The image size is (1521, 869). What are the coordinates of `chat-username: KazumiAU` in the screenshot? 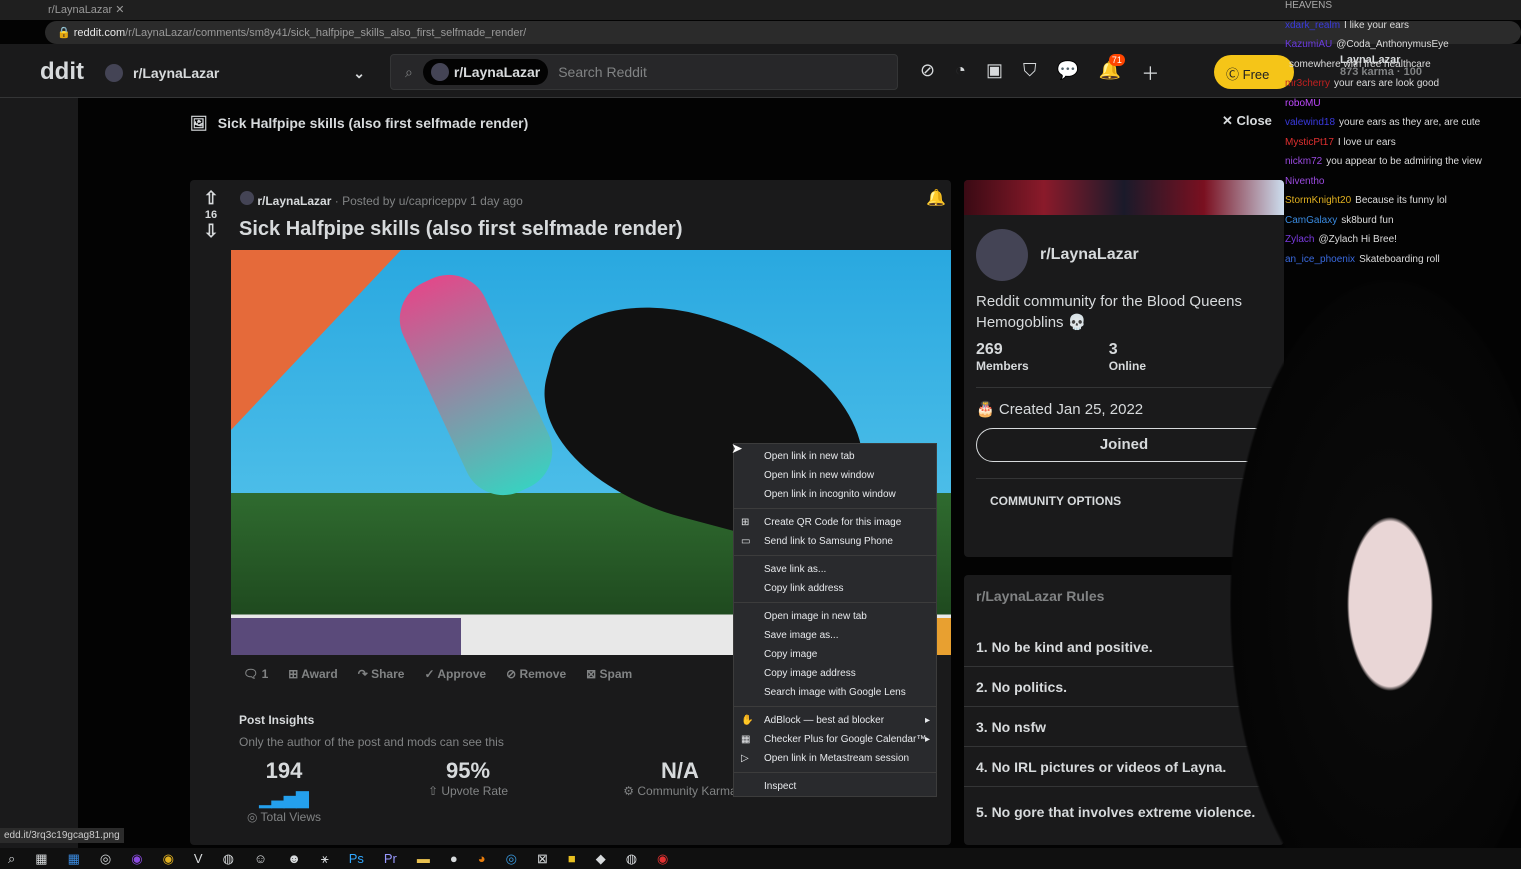 It's located at (1308, 44).